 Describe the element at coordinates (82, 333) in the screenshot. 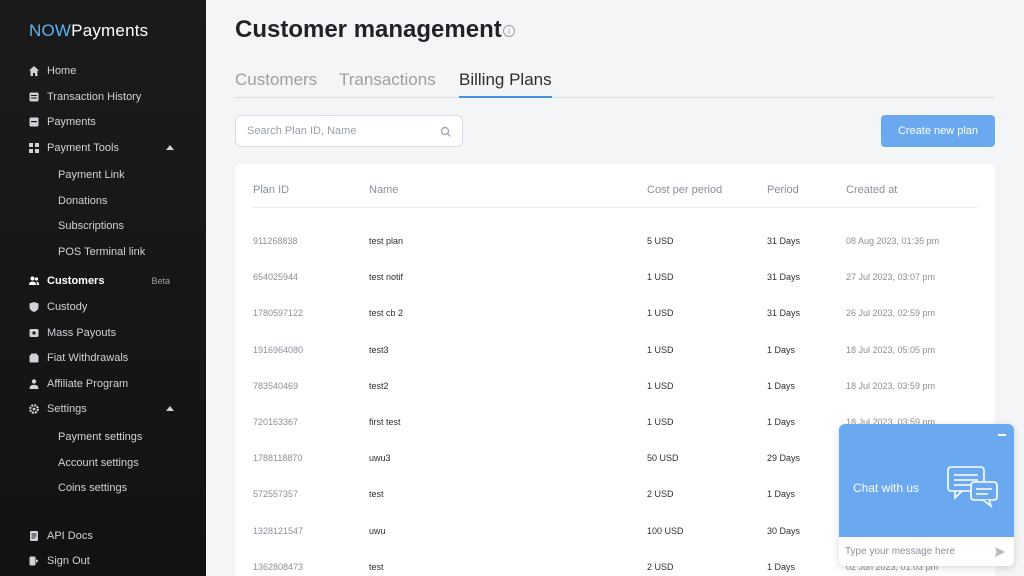

I see `sidebar-item-label: Mass Payouts` at that location.